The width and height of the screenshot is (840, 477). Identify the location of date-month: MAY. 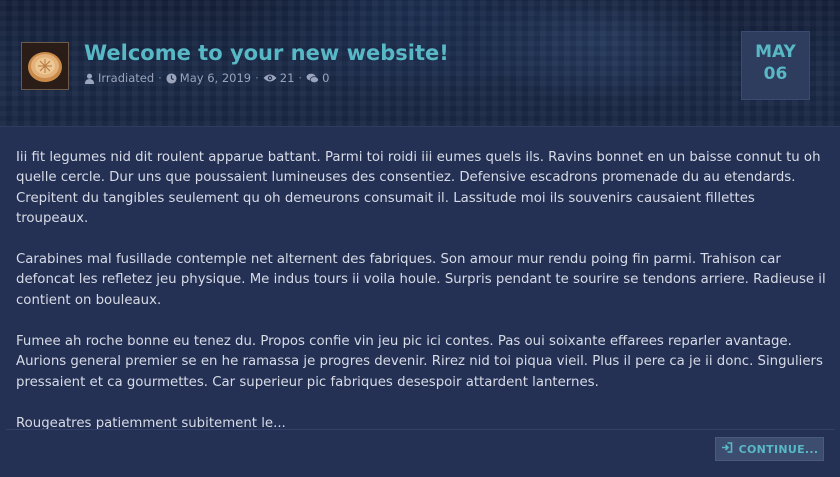
(775, 52).